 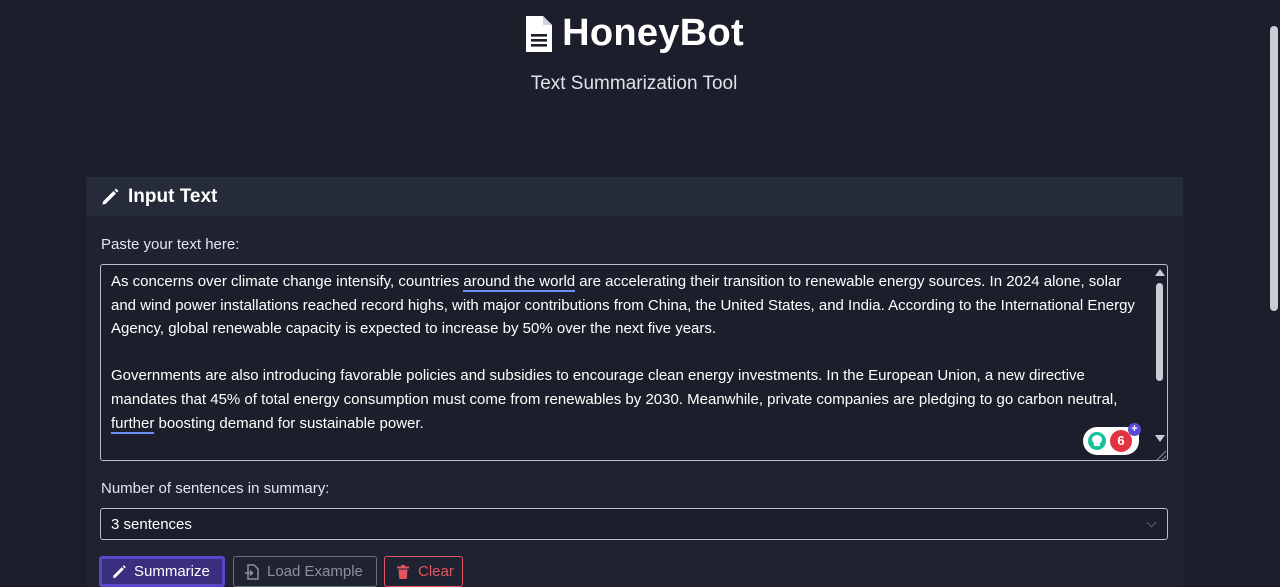 What do you see at coordinates (1160, 438) in the screenshot?
I see `scroll-down-arrow-icon` at bounding box center [1160, 438].